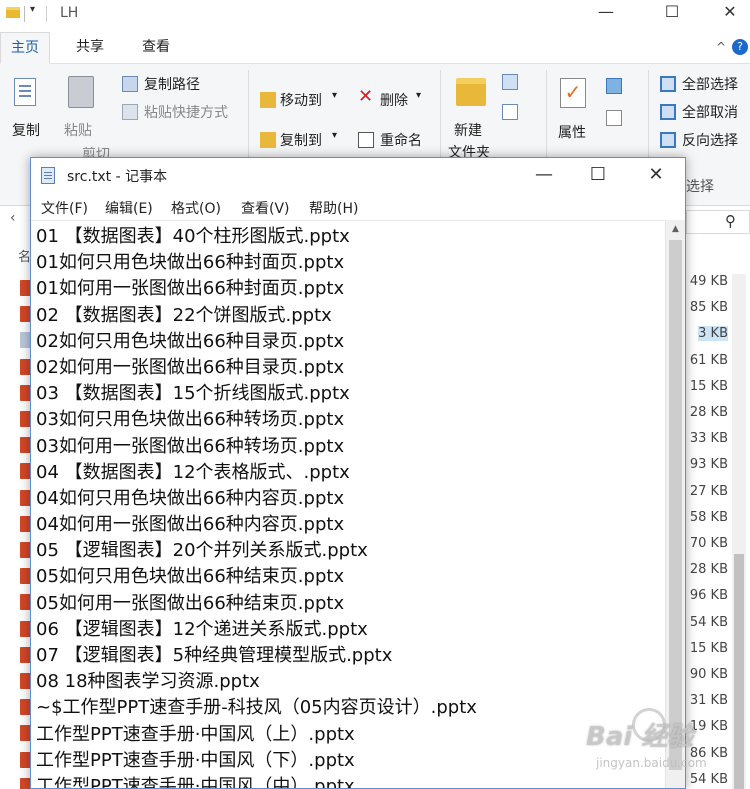 This screenshot has height=789, width=750. I want to click on text-line: 04 【数据图表】12个表格版式、.pptx, so click(193, 472).